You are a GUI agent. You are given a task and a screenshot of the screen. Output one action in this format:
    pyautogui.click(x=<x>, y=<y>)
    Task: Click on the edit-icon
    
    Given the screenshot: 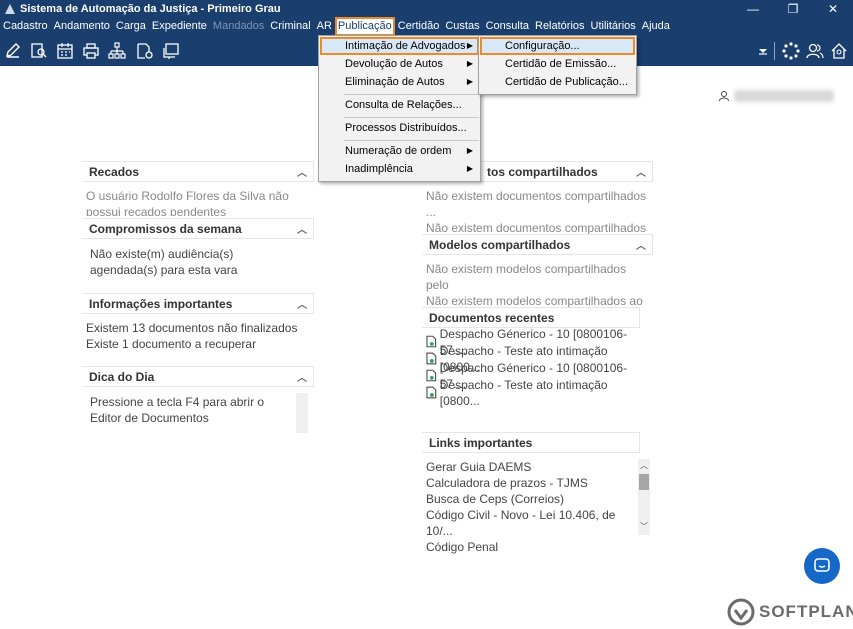 What is the action you would take?
    pyautogui.click(x=13, y=51)
    